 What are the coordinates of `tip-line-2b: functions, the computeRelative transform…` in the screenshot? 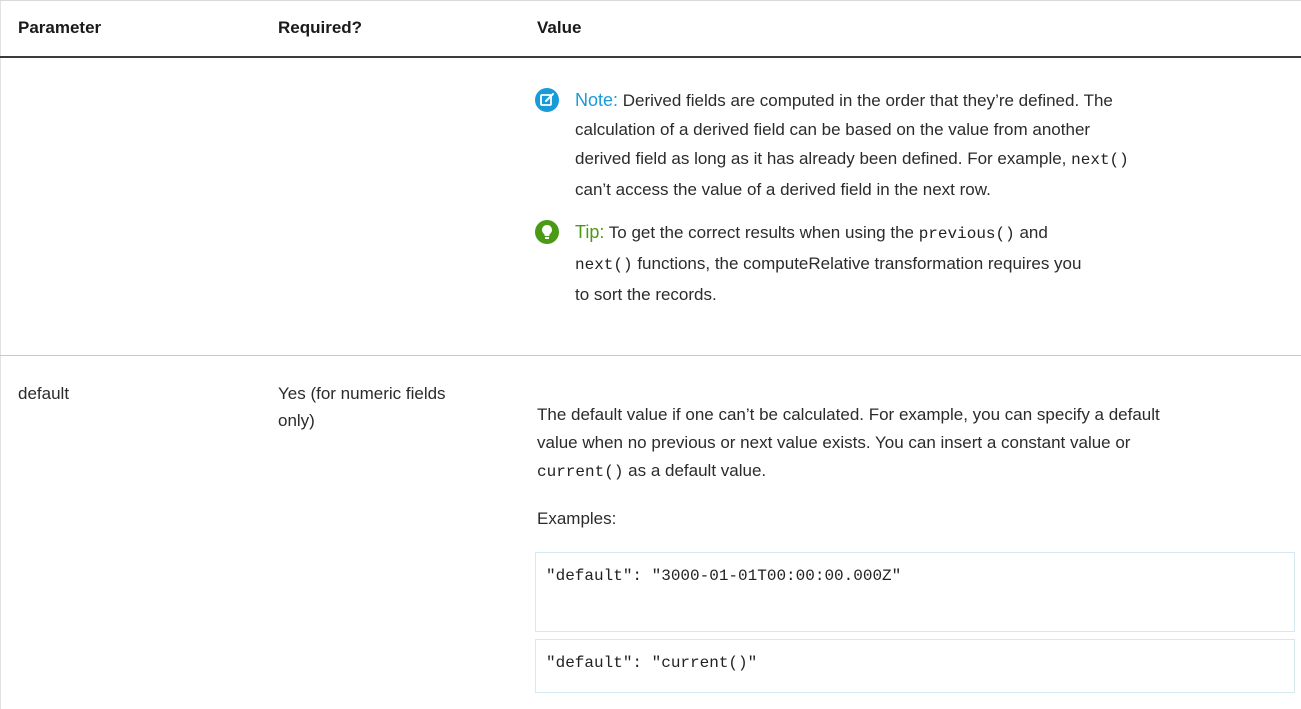 It's located at (857, 263).